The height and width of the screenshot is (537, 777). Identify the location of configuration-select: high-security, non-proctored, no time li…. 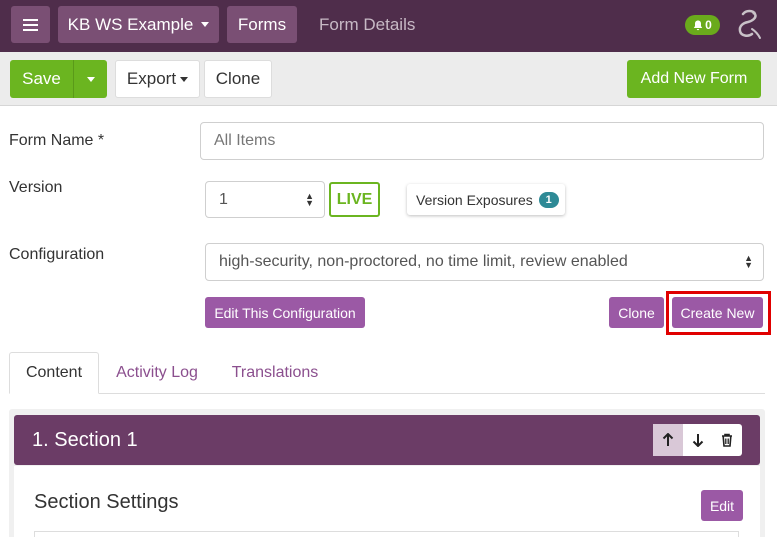
(484, 262).